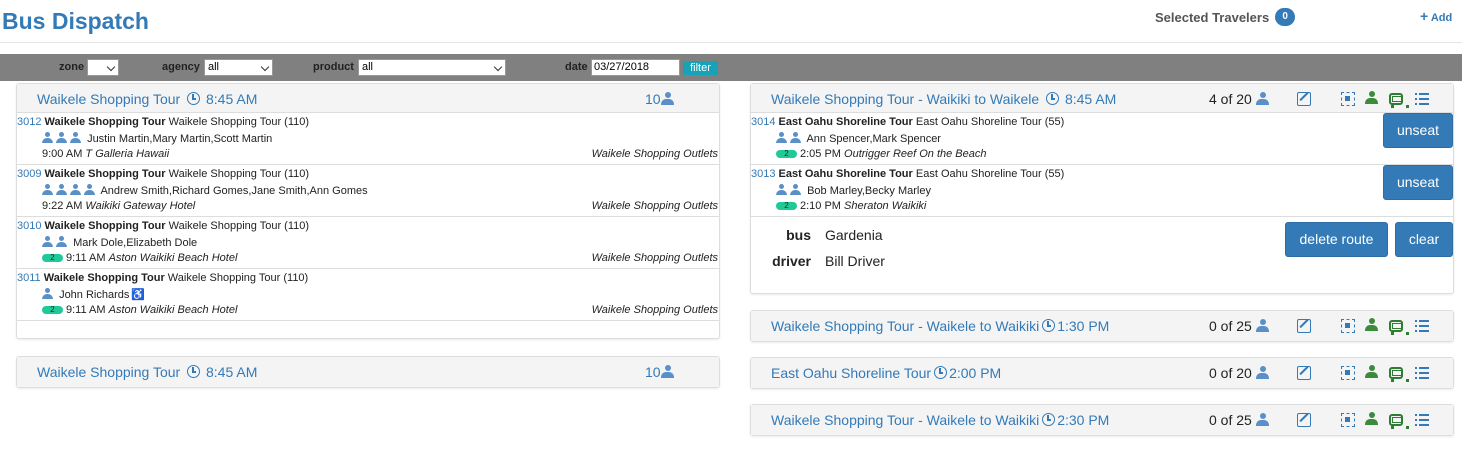  I want to click on booking-product: Waikele Shopping Tour, so click(105, 226).